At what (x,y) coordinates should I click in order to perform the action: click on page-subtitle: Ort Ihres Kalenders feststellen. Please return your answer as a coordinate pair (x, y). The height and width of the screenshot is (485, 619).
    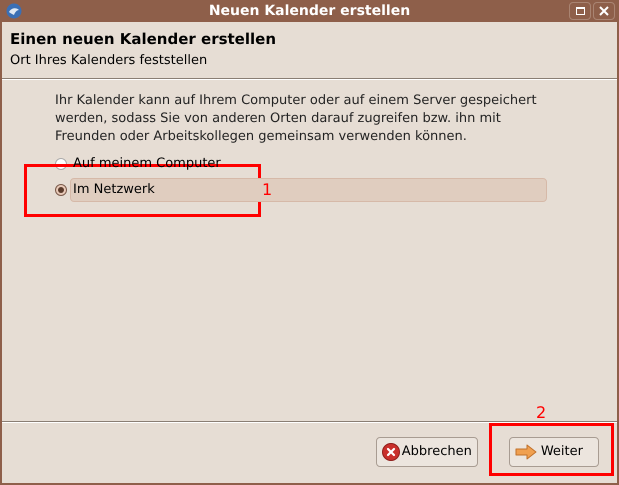
    Looking at the image, I should click on (109, 61).